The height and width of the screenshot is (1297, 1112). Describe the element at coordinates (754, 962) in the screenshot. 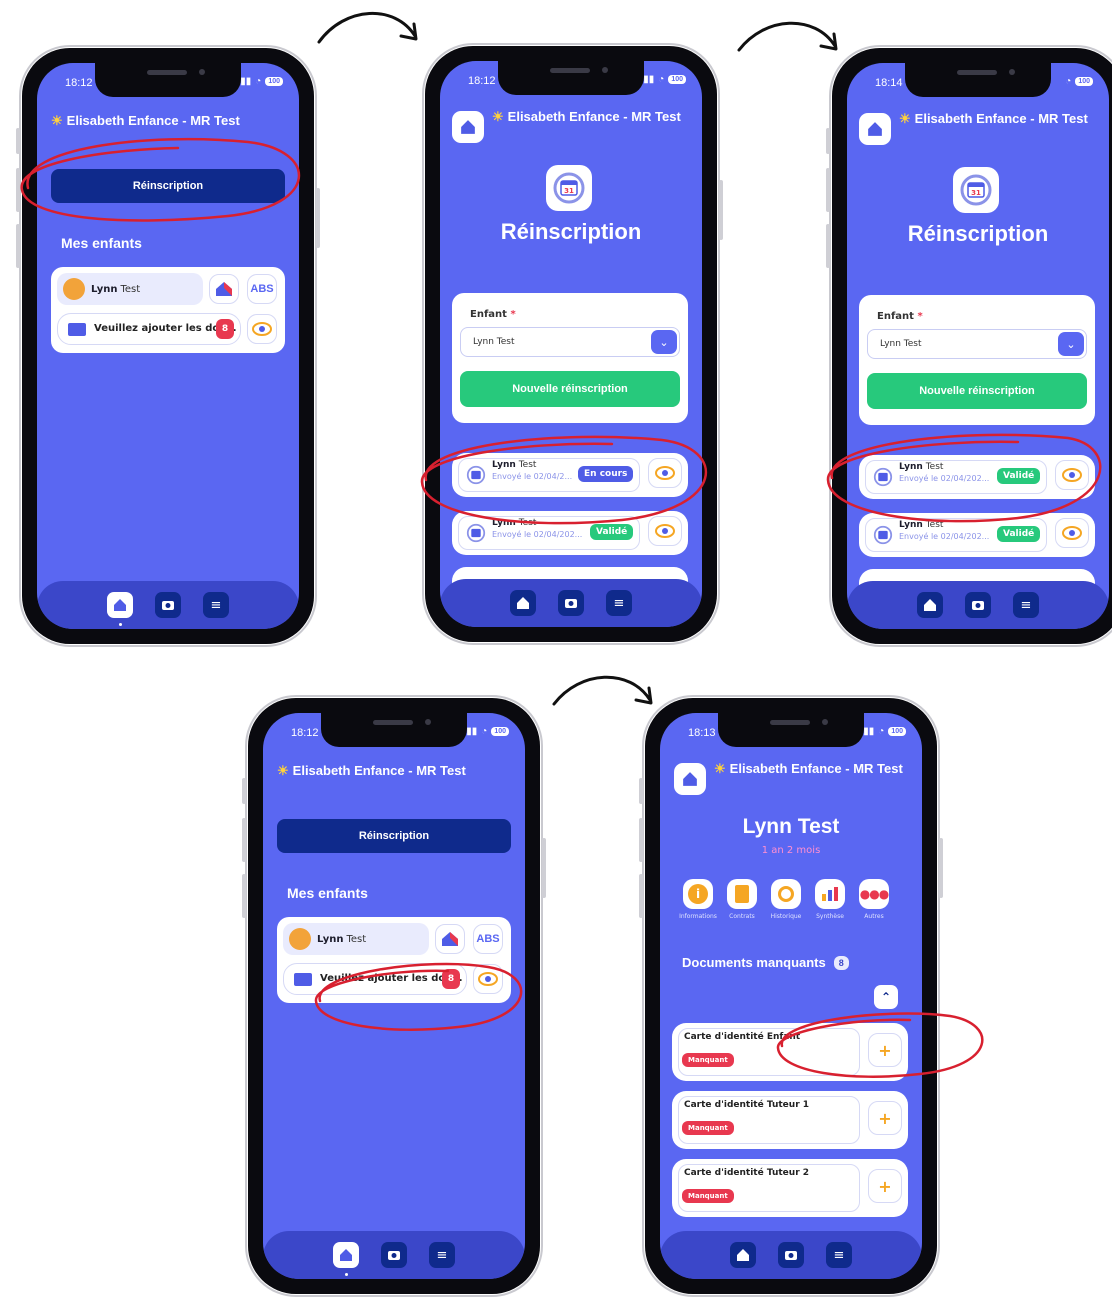

I see `missing-docs-title: Documents manquants` at that location.